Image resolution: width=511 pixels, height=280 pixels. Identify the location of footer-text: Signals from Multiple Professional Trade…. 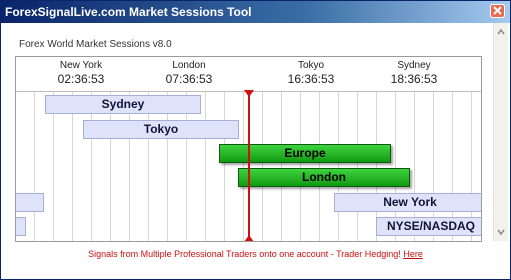
(244, 254).